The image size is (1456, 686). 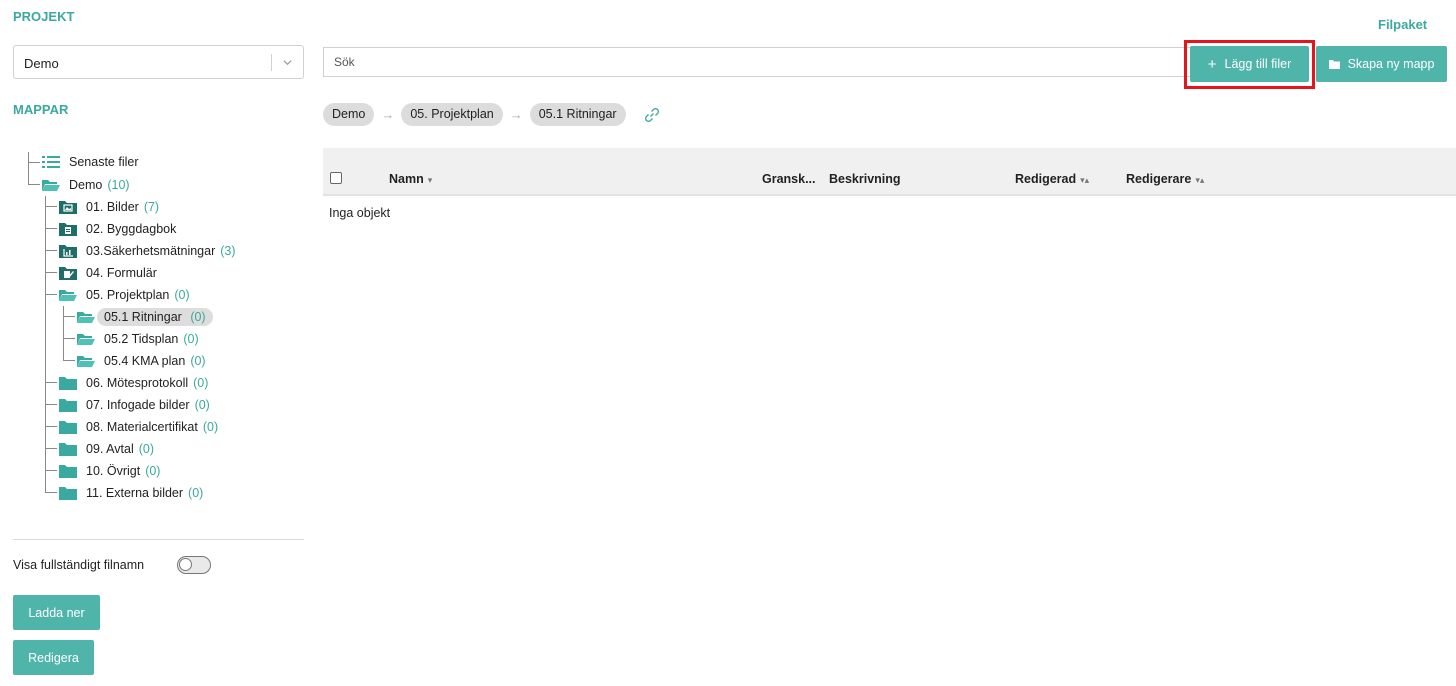 I want to click on tree-item-ritningar: 05.1 Ritningar (0), so click(x=145, y=317).